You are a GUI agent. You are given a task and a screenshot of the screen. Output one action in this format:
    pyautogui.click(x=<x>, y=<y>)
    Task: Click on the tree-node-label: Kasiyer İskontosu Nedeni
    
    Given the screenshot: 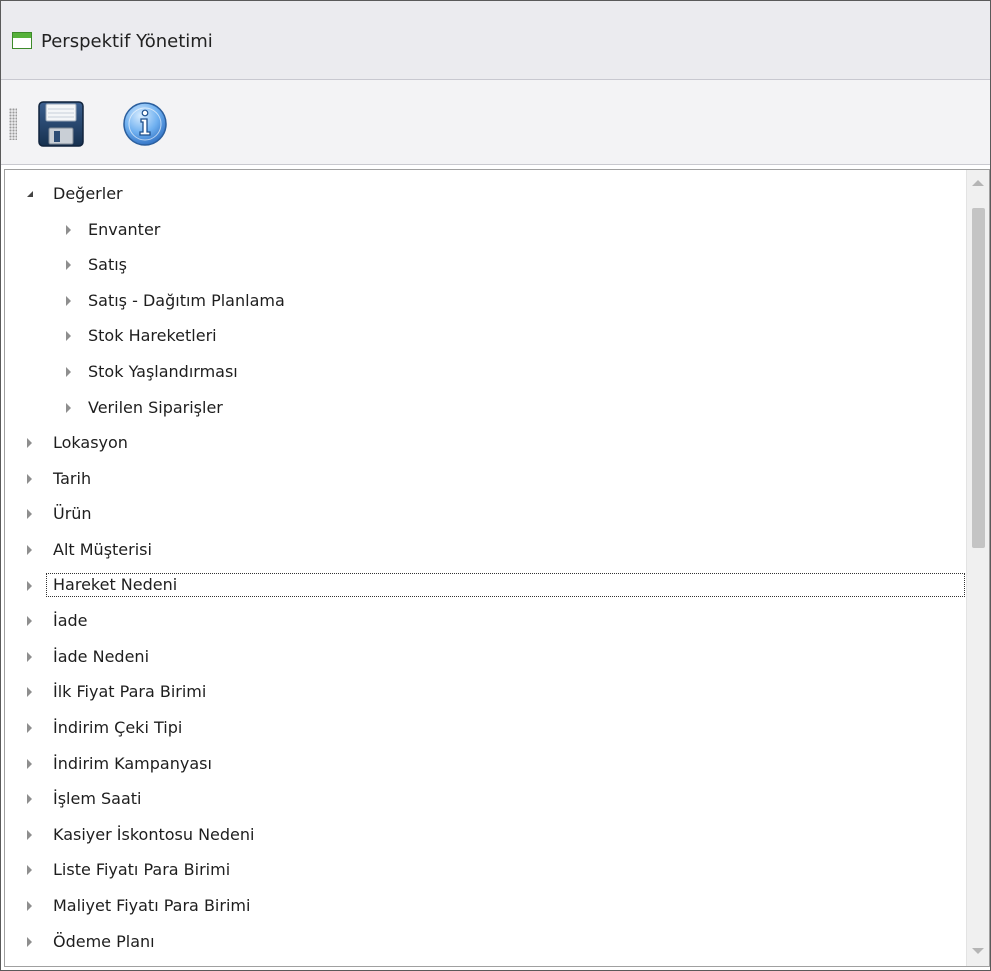 What is the action you would take?
    pyautogui.click(x=154, y=834)
    